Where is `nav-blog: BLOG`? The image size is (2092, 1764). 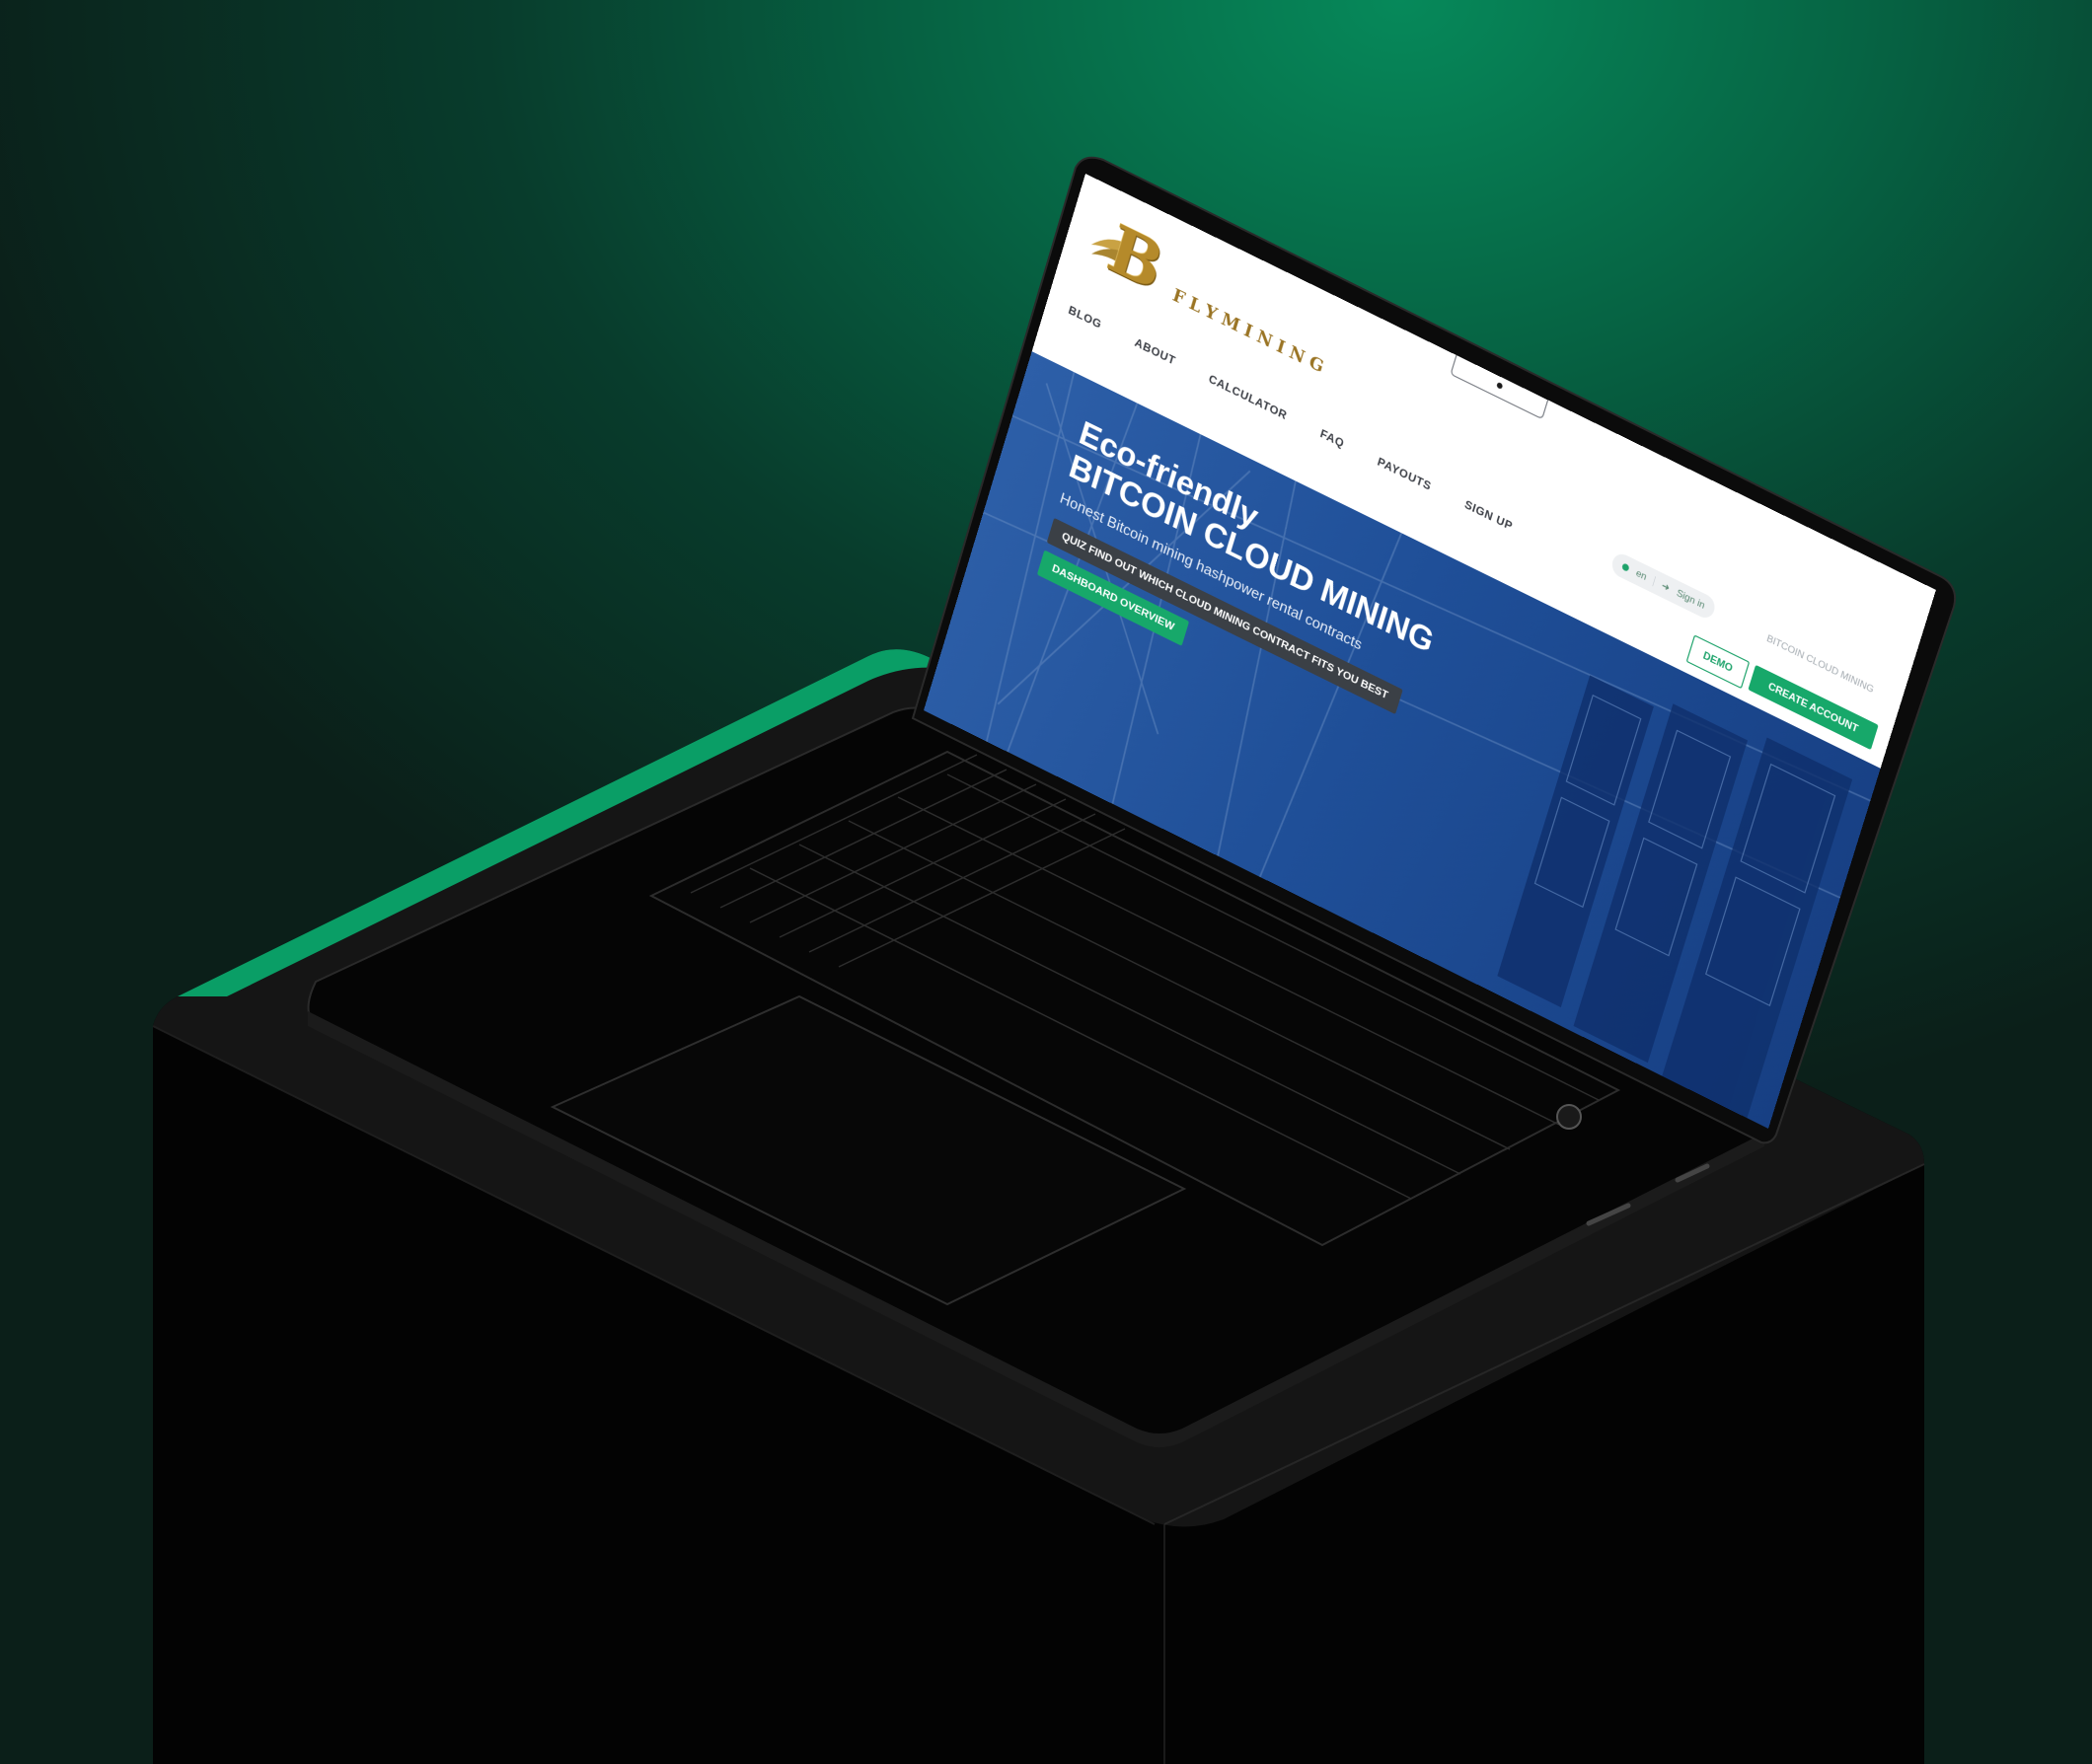 nav-blog: BLOG is located at coordinates (1085, 318).